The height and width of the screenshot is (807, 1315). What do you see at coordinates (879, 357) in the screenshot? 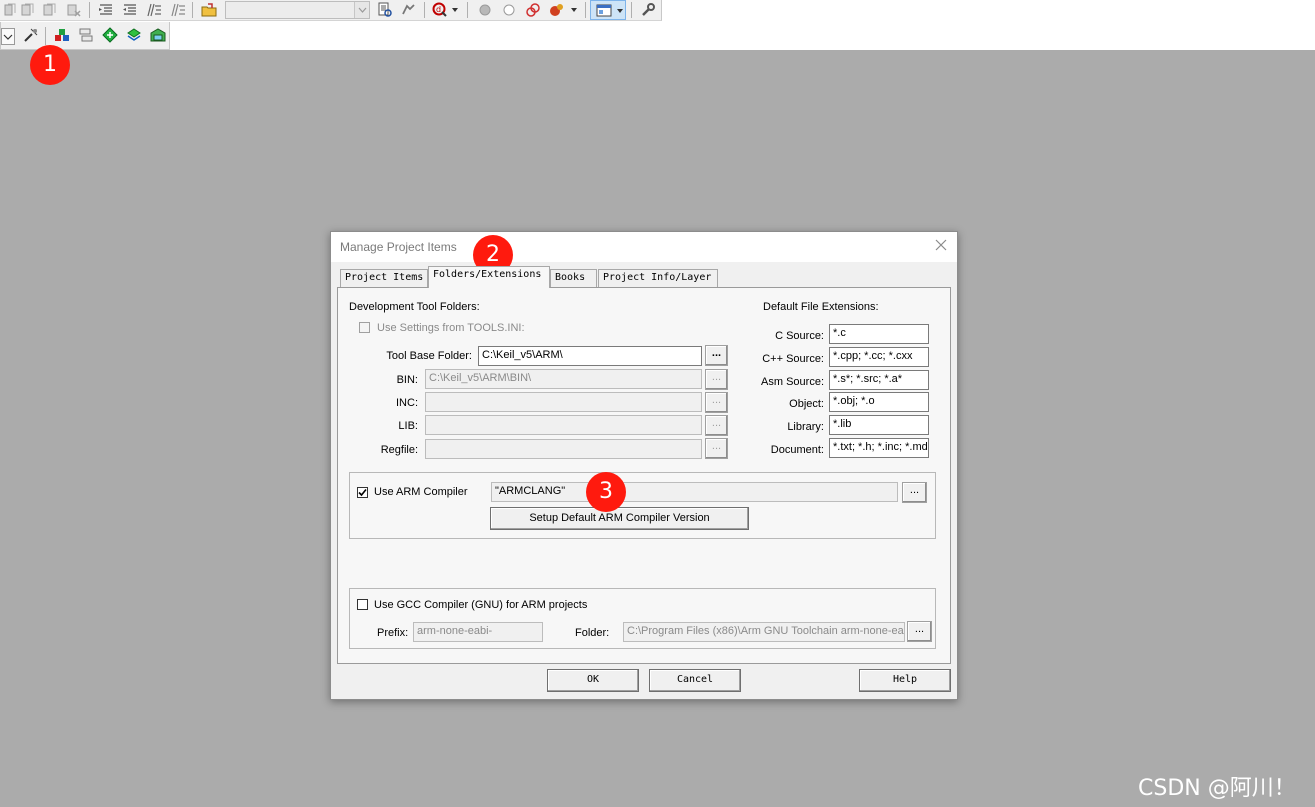
I see `cpp-source-input: *.cpp; *.cc; *.cxx` at bounding box center [879, 357].